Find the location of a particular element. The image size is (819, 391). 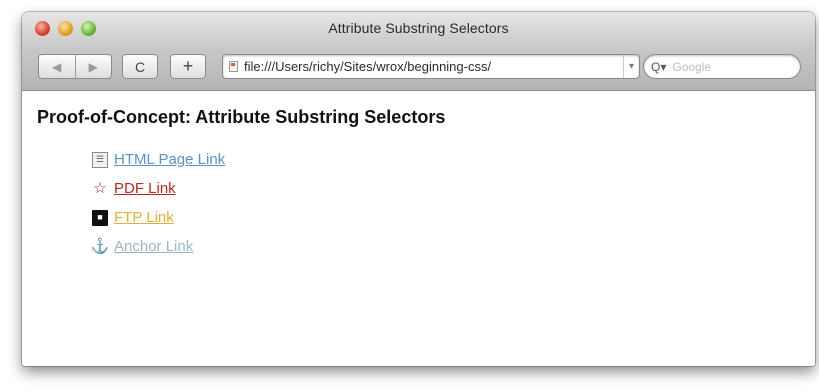

search-placeholder: Google is located at coordinates (692, 66).